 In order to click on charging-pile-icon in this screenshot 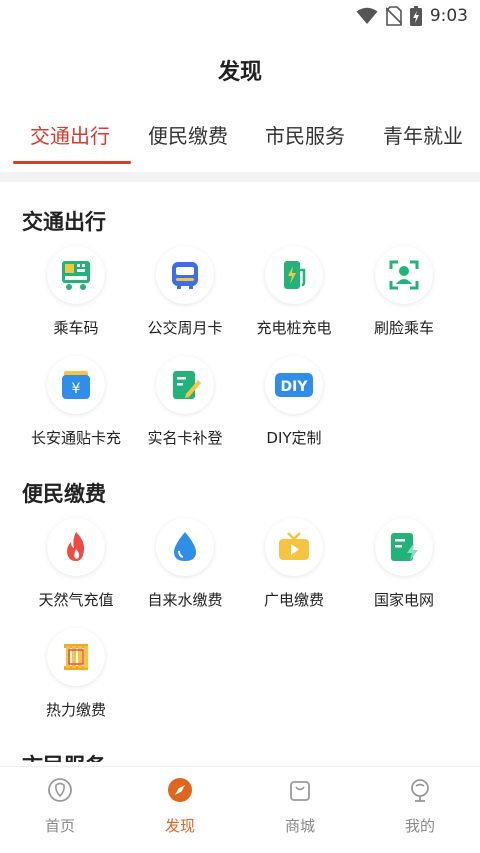, I will do `click(295, 275)`.